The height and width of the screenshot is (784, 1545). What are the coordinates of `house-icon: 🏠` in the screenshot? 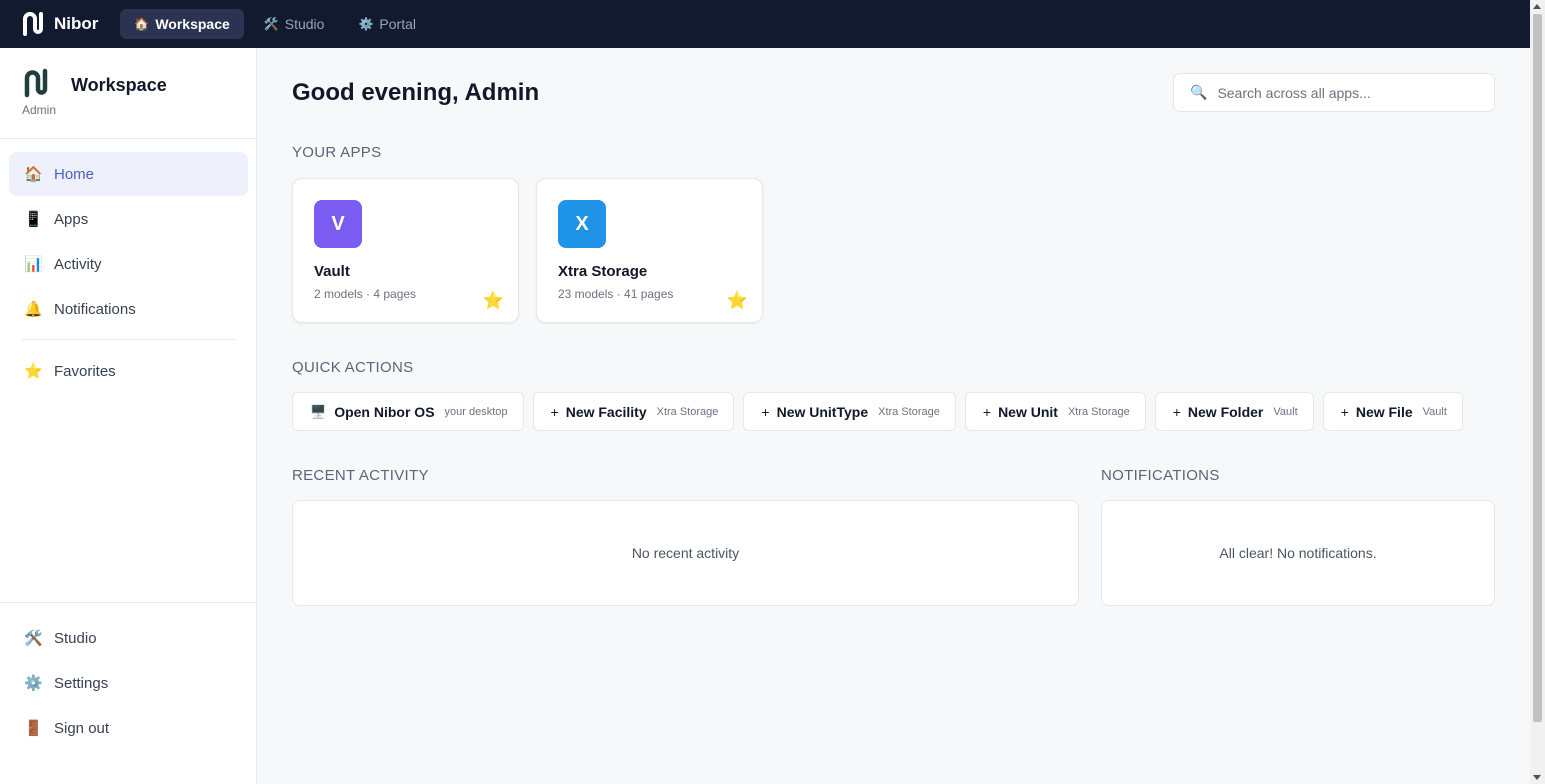 It's located at (33, 174).